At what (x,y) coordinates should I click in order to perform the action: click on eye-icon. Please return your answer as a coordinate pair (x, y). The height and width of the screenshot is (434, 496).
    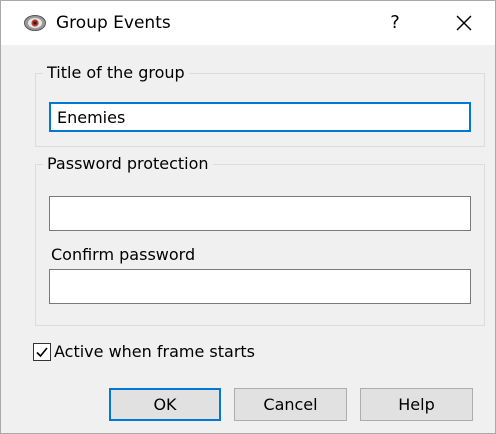
    Looking at the image, I should click on (35, 23).